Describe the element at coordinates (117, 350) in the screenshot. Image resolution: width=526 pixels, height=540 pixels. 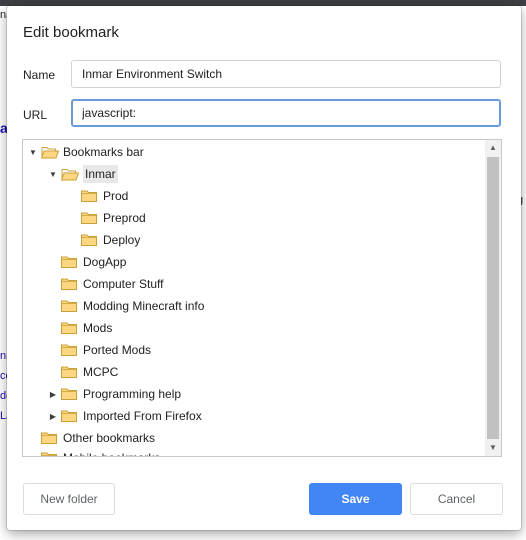
I see `tree-row-label: Ported Mods` at that location.